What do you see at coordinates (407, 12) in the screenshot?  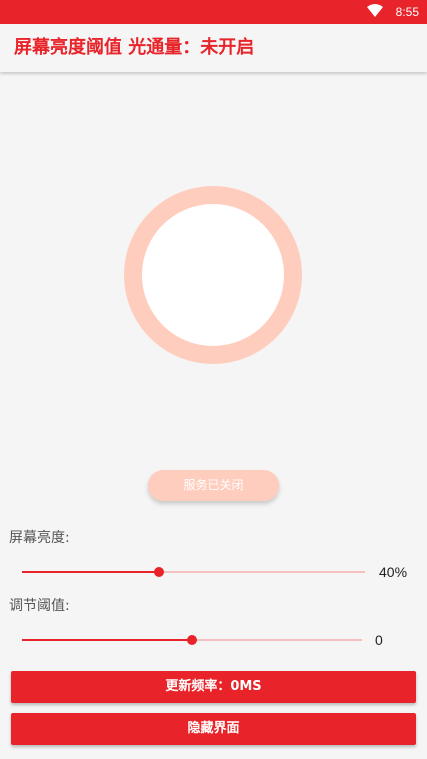 I see `status-time: 8:55` at bounding box center [407, 12].